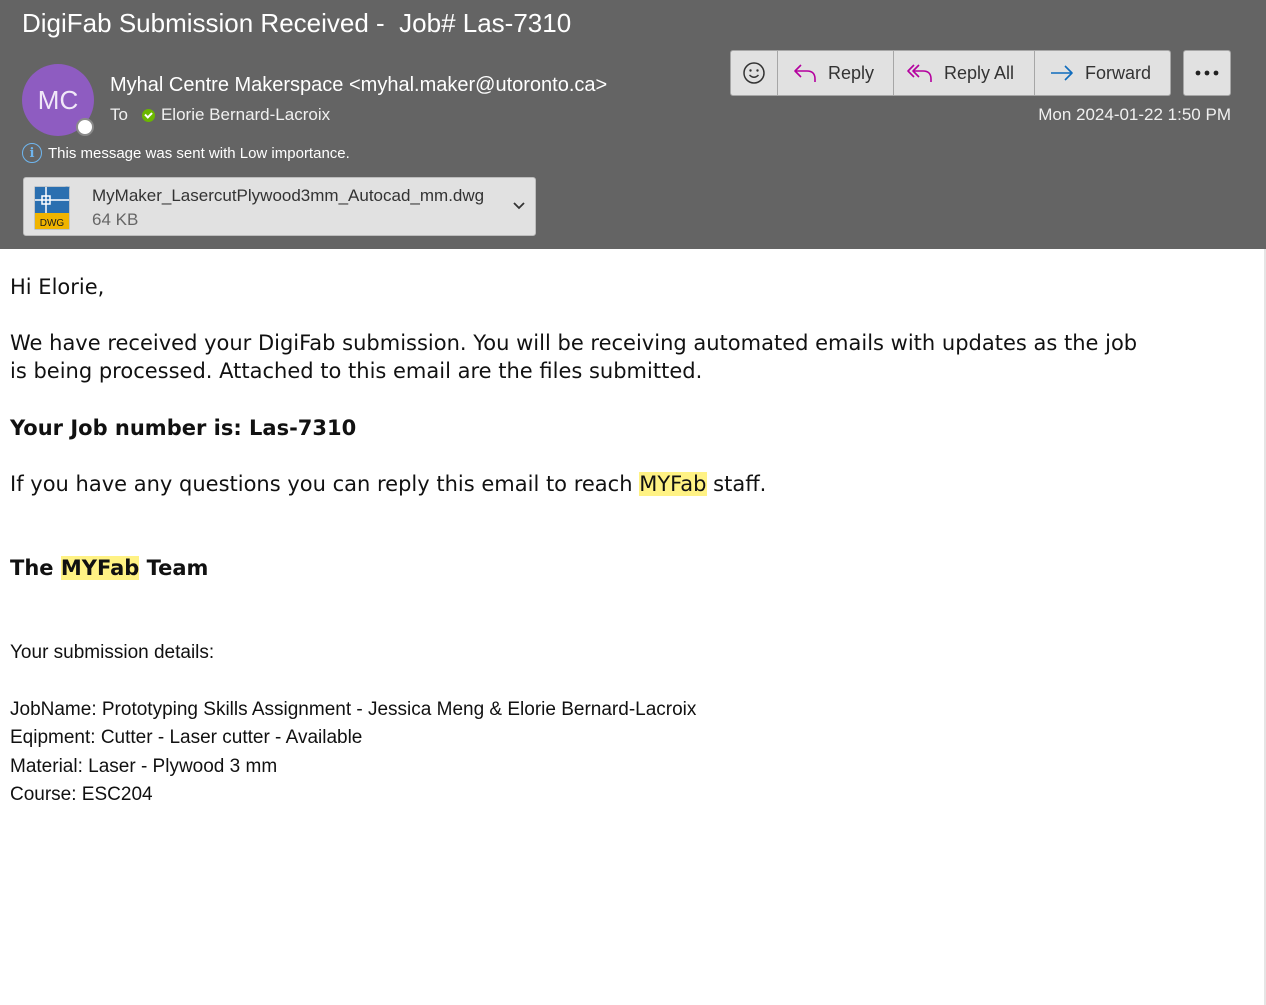 The image size is (1266, 1005). Describe the element at coordinates (1062, 73) in the screenshot. I see `forward-arrow-icon` at that location.